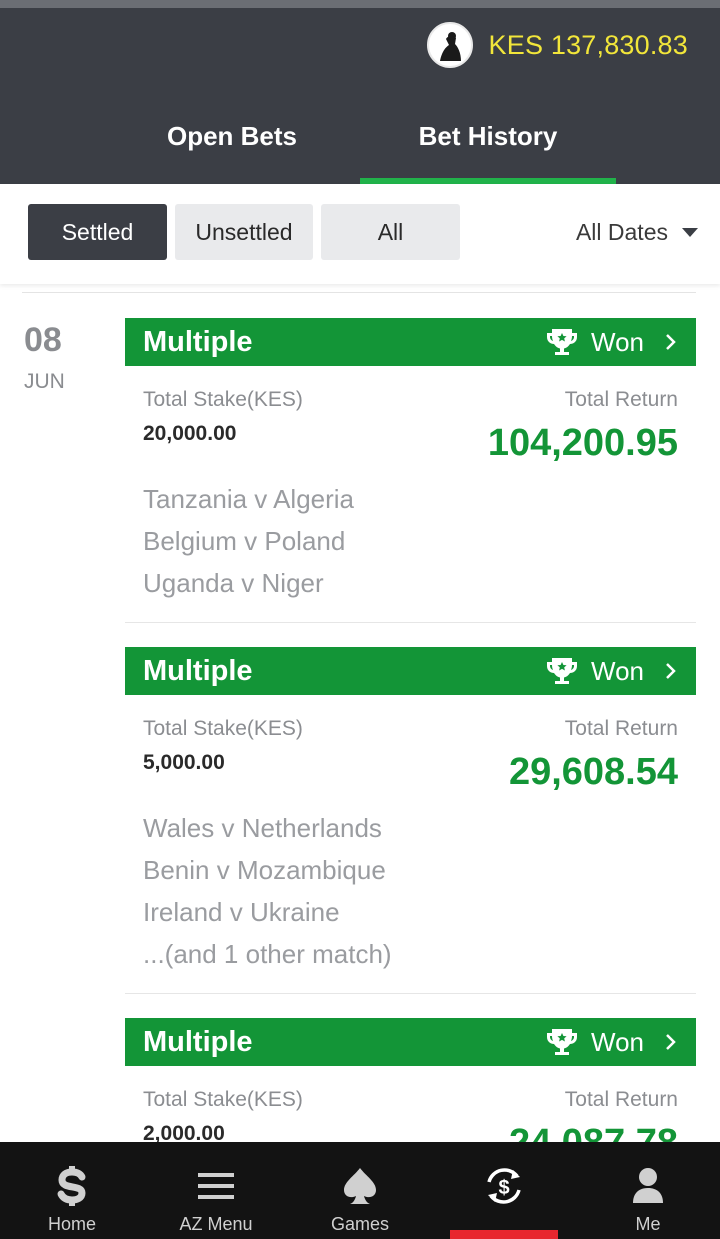 This screenshot has width=720, height=1239. I want to click on stake-value: 2,000.00, so click(184, 1132).